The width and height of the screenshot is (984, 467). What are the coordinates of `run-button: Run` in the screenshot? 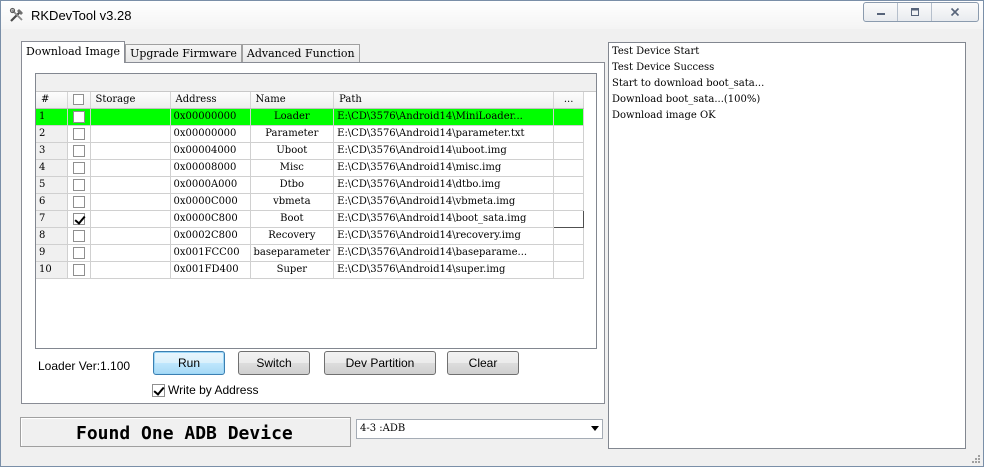 It's located at (189, 363).